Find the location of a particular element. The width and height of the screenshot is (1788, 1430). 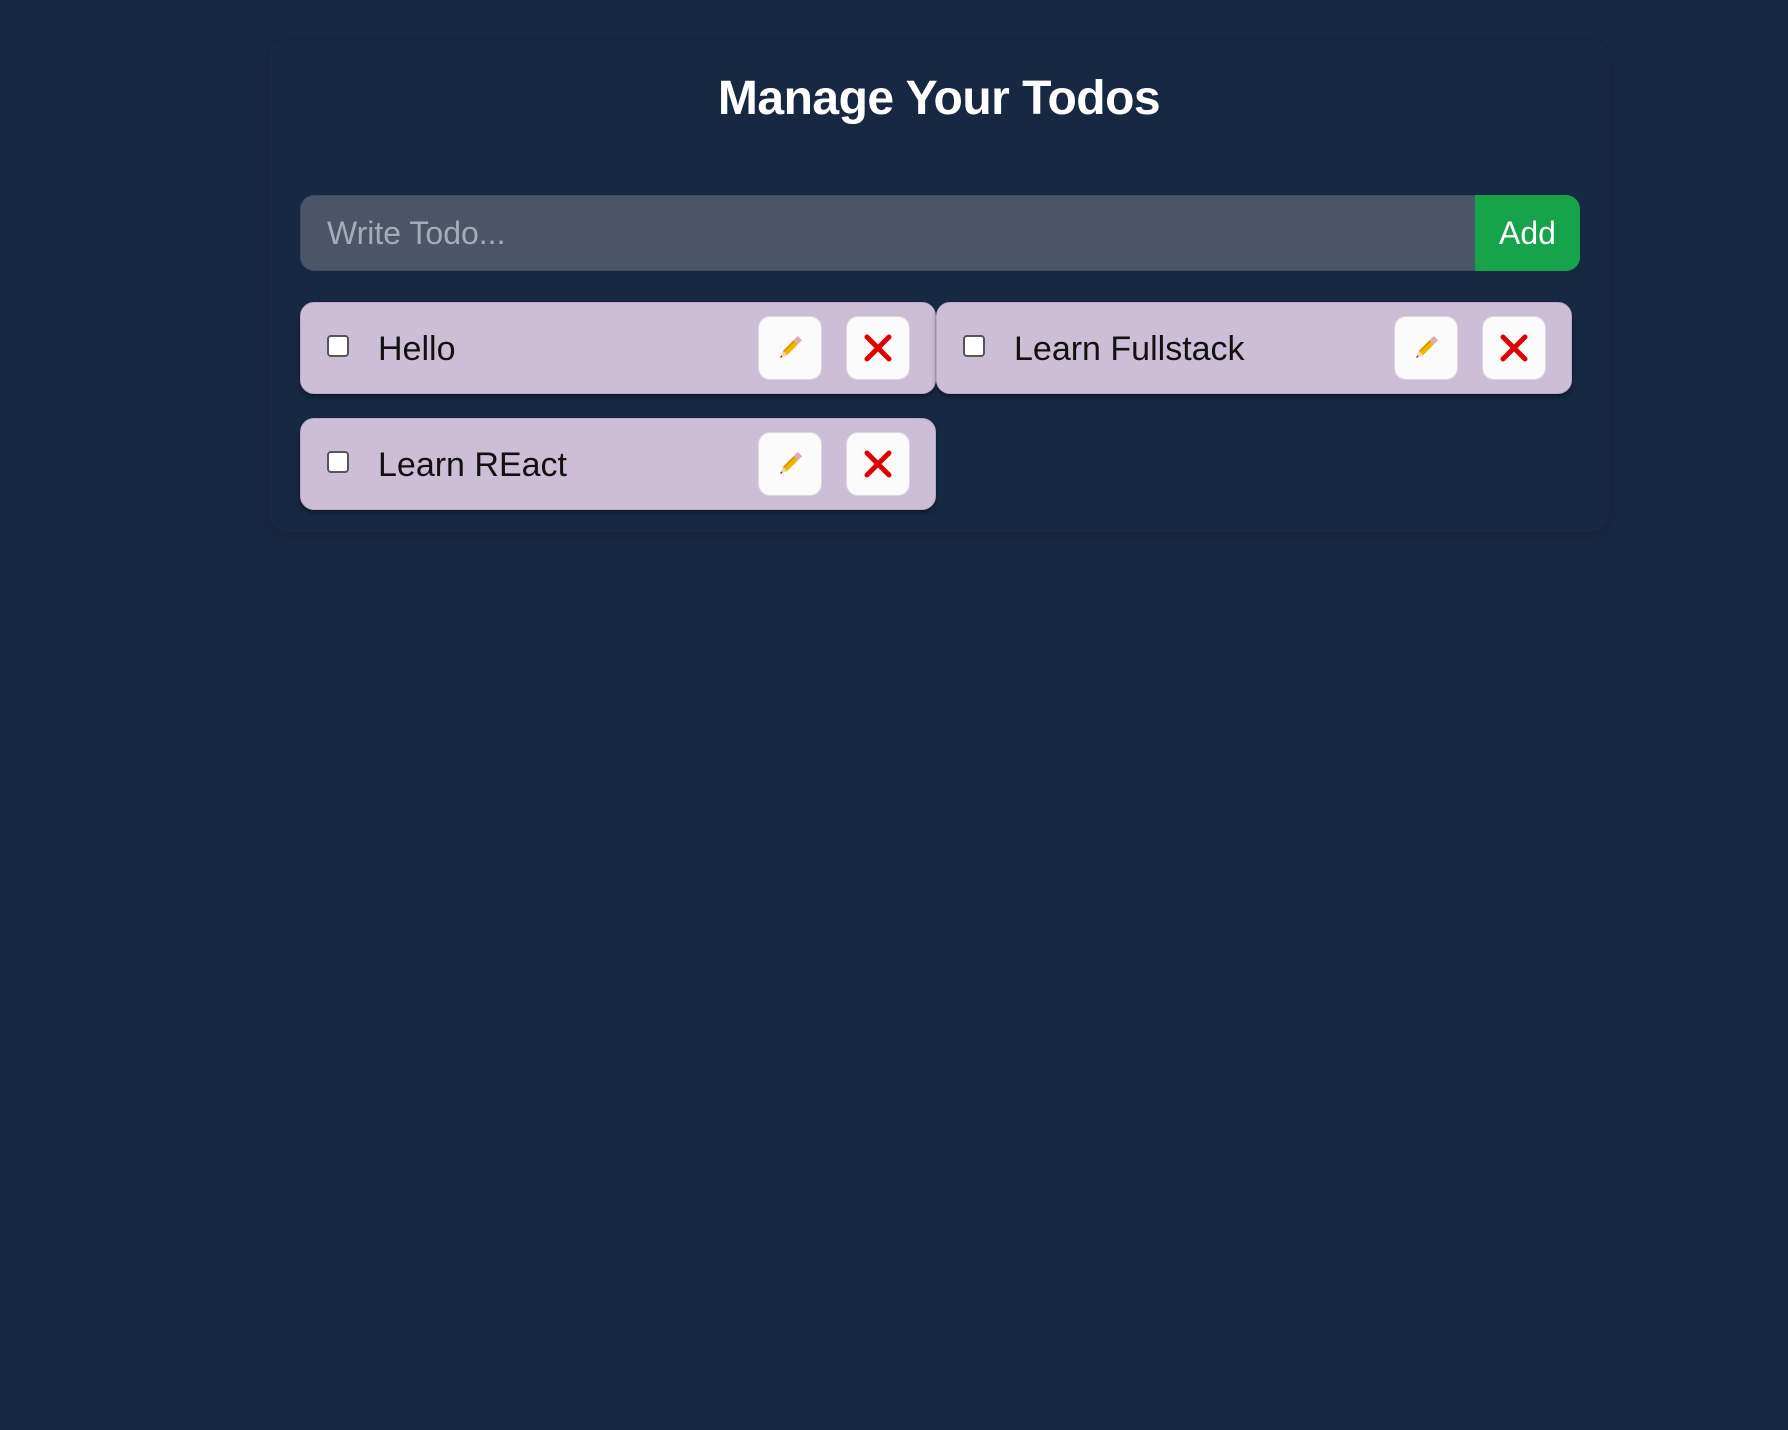

todo-item: Learn Fullstack is located at coordinates (1254, 348).